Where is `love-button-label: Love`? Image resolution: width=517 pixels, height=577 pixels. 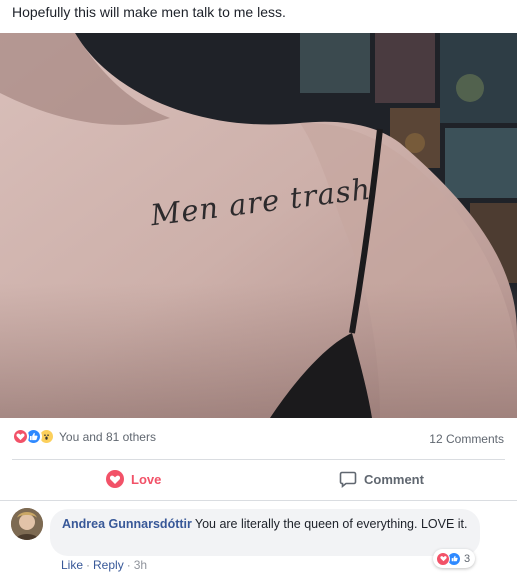
love-button-label: Love is located at coordinates (146, 479).